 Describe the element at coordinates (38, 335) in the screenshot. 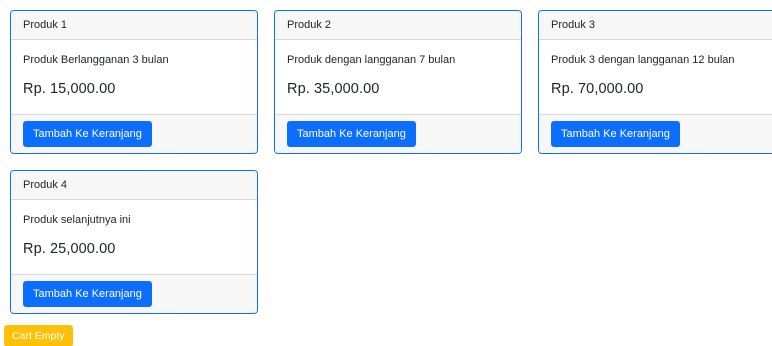

I see `cart-button: Cart Empty` at that location.